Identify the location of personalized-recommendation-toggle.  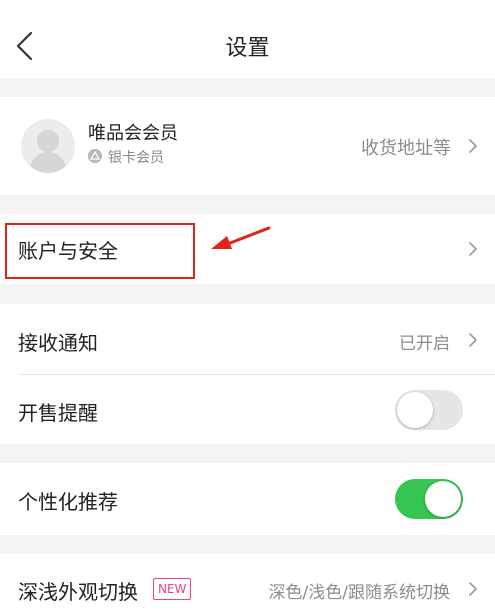
(429, 499).